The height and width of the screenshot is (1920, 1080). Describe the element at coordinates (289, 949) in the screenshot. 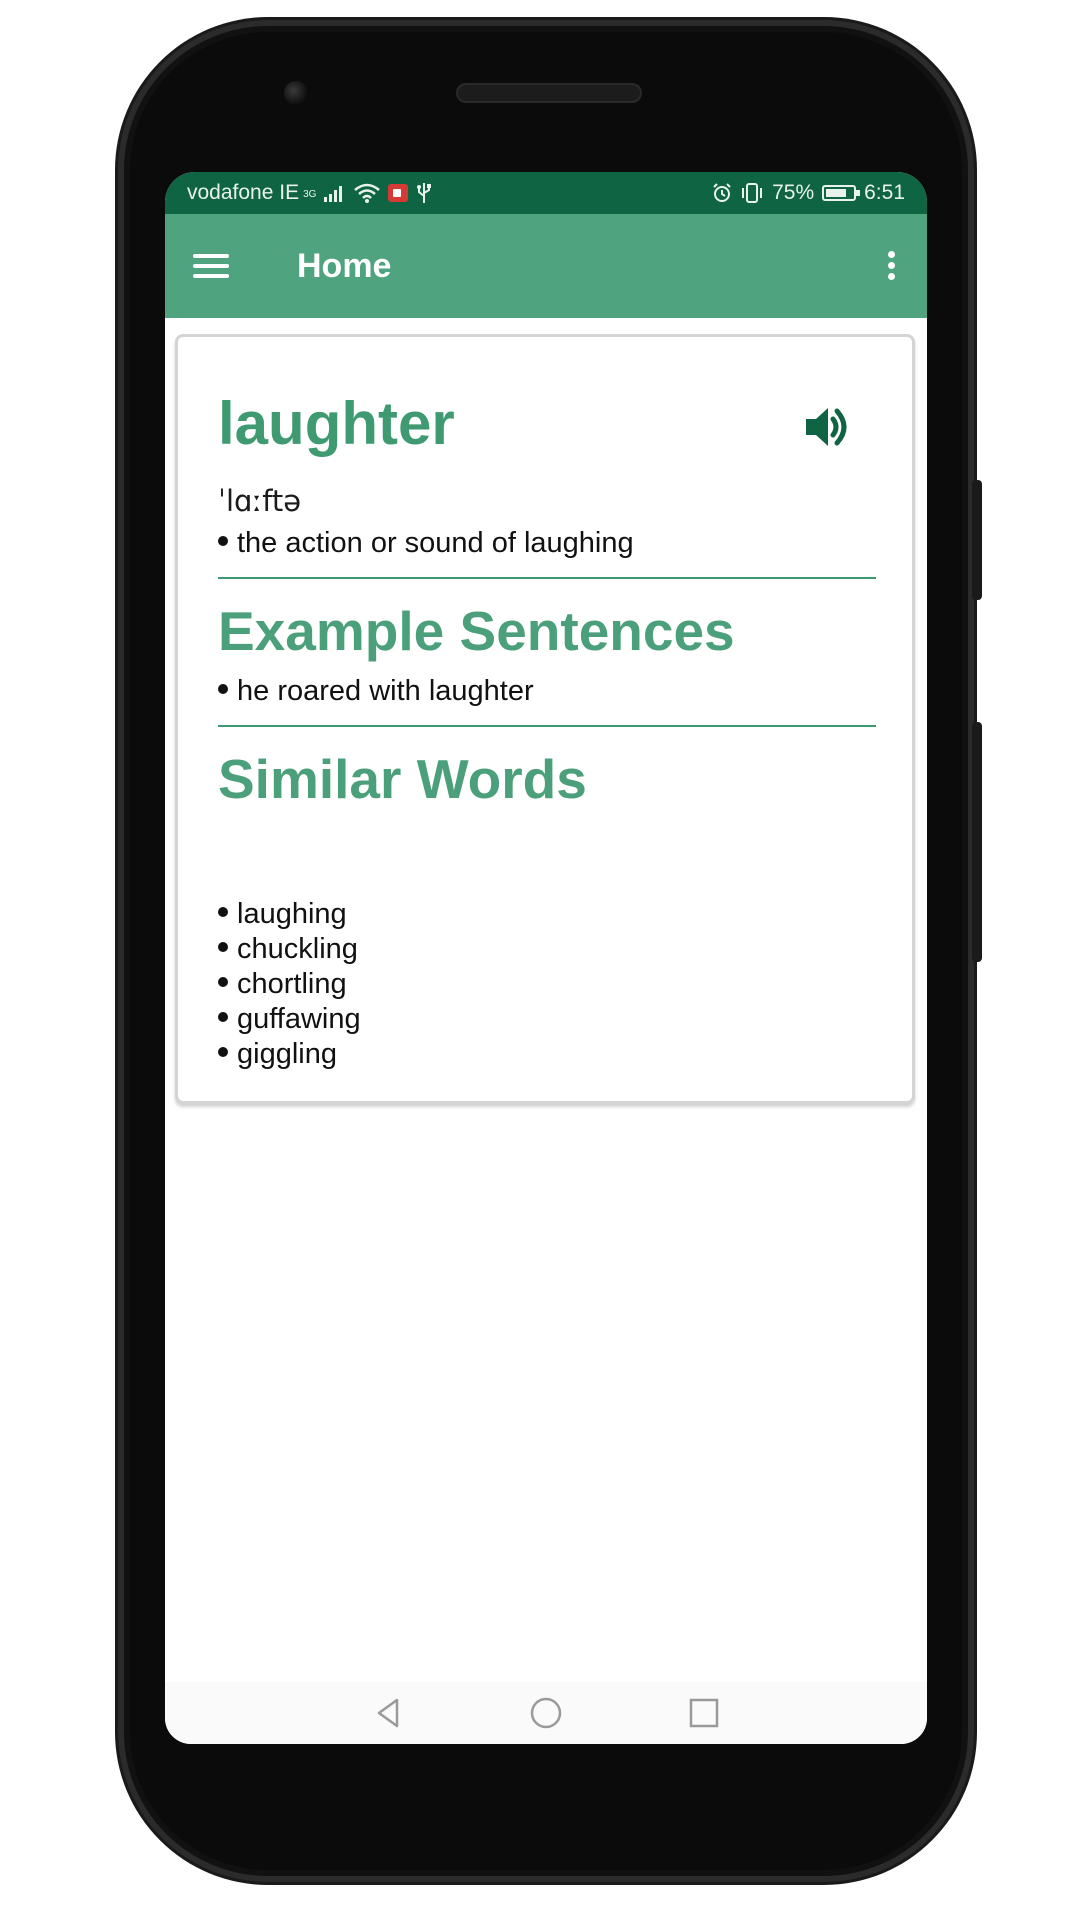

I see `list-item: chuckling` at that location.